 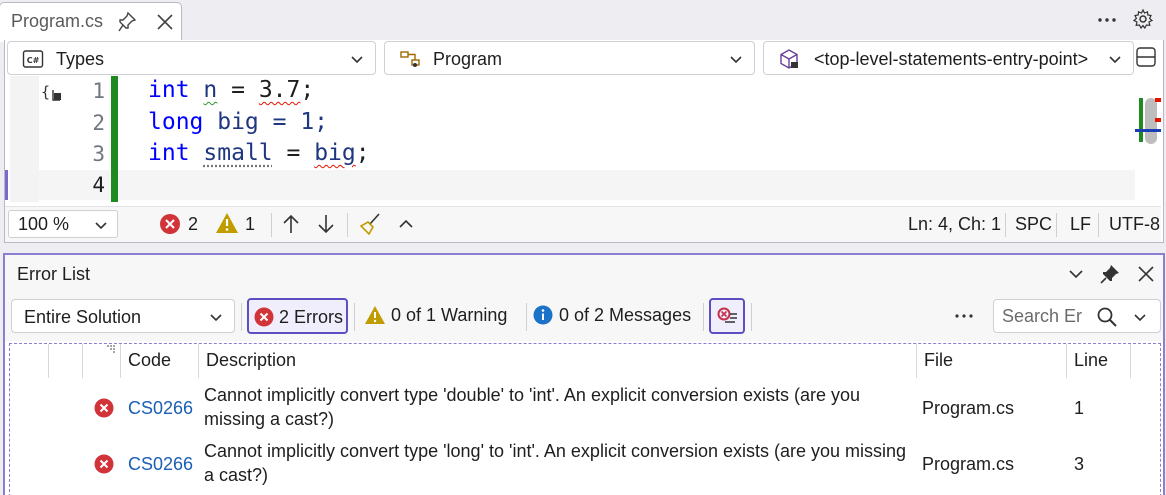 What do you see at coordinates (584, 274) in the screenshot?
I see `error-list-titlebar: Error List` at bounding box center [584, 274].